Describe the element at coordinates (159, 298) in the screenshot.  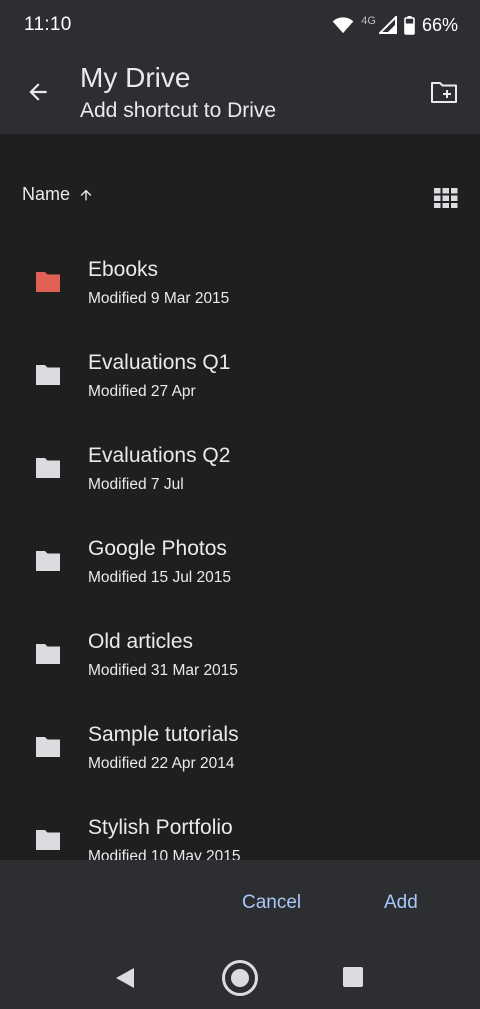
I see `file-modified: Modified 9 Mar 2015` at that location.